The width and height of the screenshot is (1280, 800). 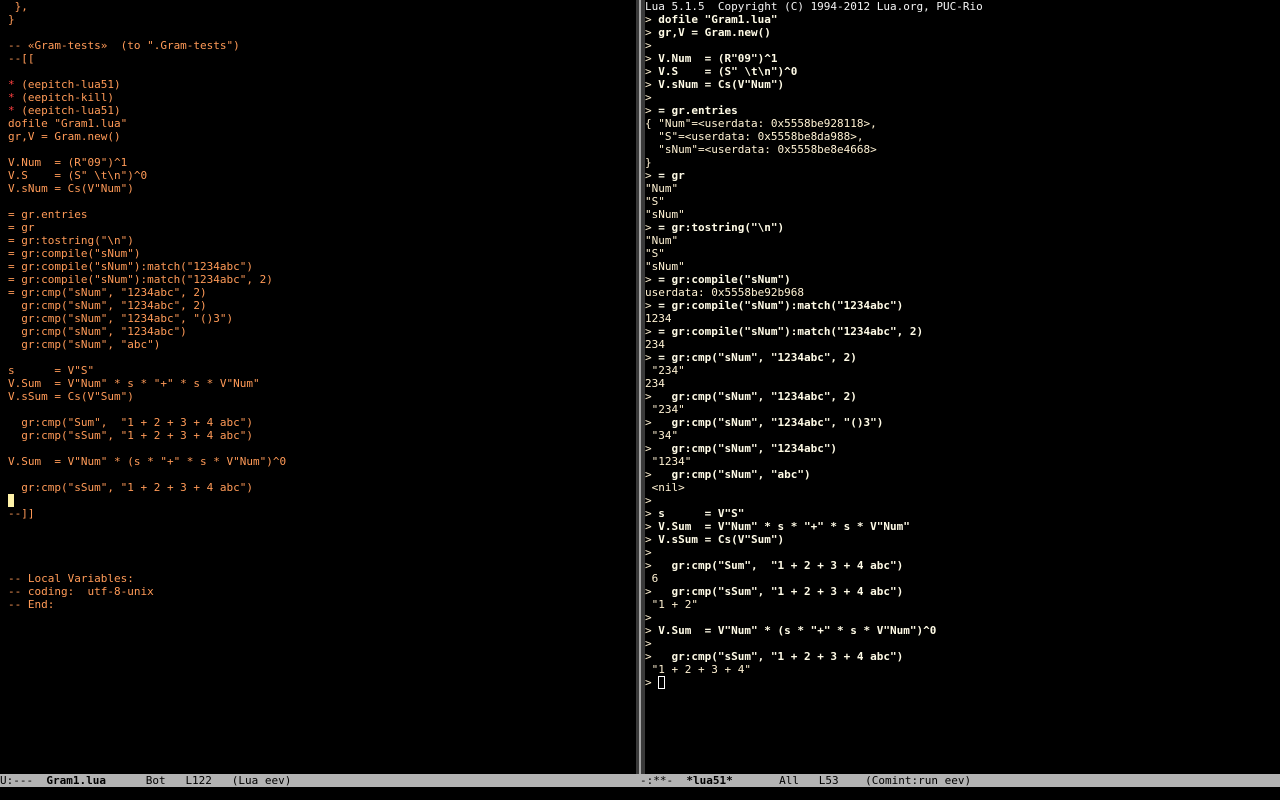 What do you see at coordinates (962, 578) in the screenshot?
I see `buffer-line: 6` at bounding box center [962, 578].